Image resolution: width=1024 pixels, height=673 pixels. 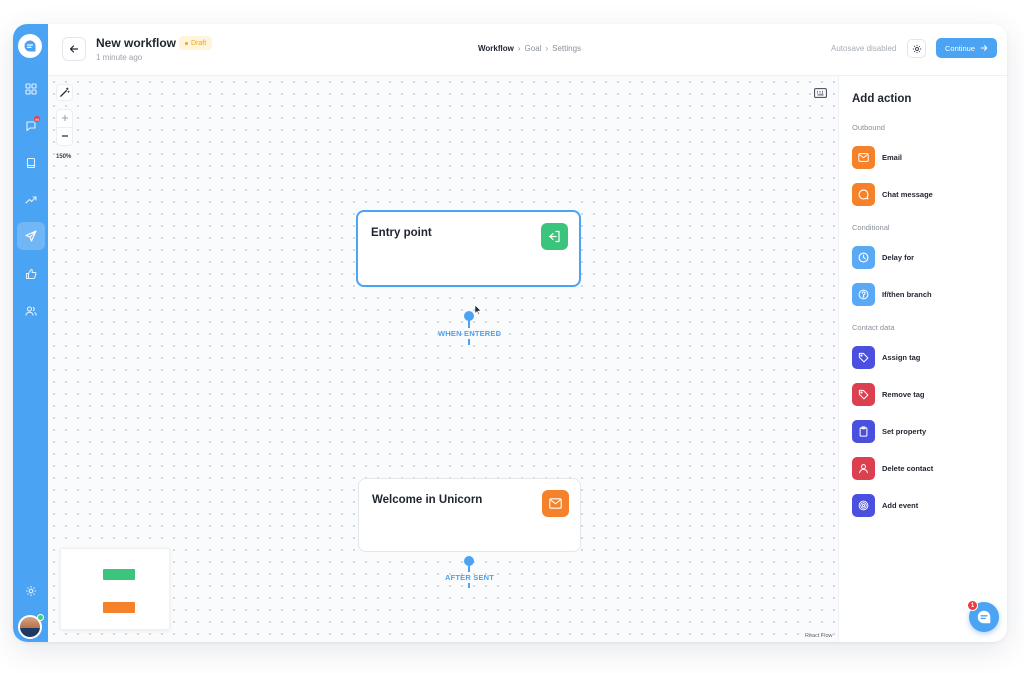 What do you see at coordinates (903, 394) in the screenshot?
I see `action-label: Remove tag` at bounding box center [903, 394].